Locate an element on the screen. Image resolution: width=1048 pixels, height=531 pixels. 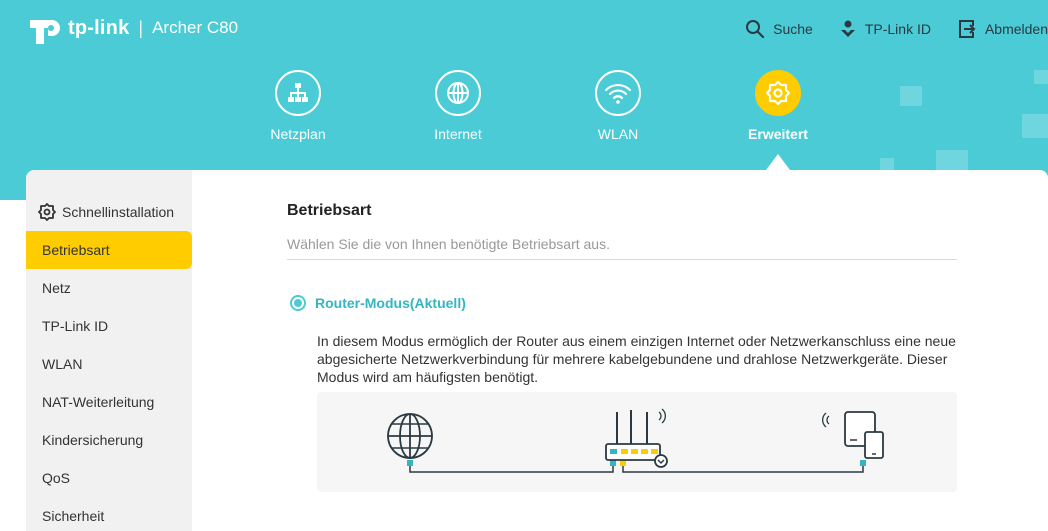
sidebar-item-netz: Netz is located at coordinates (109, 288).